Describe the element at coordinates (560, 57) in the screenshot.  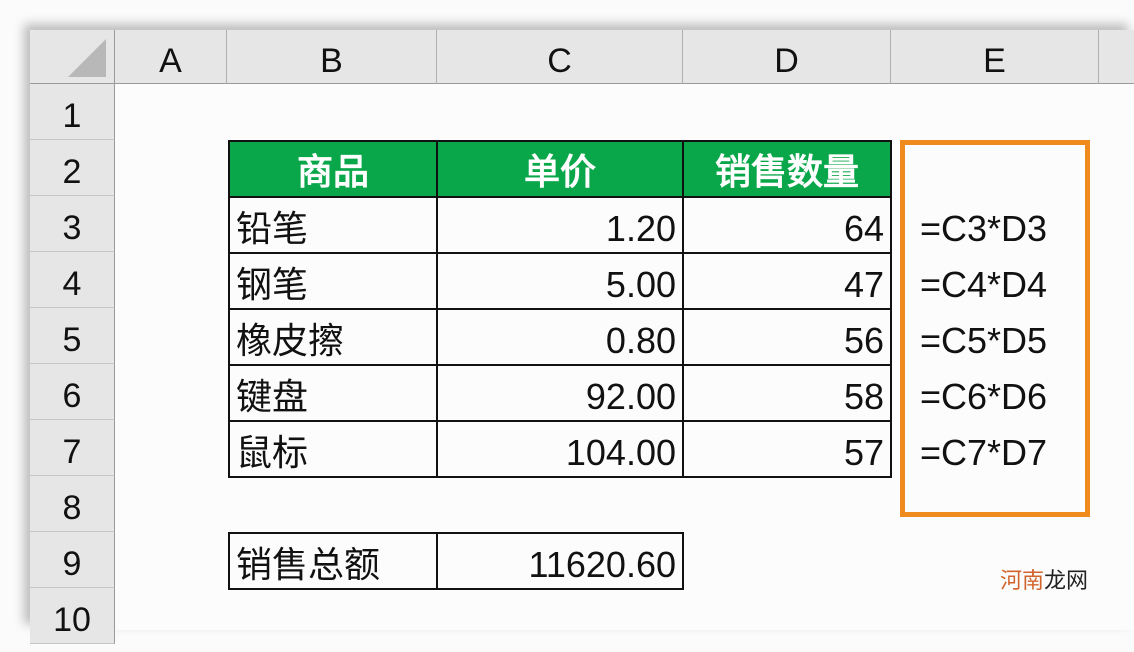
I see `column-header-c: C` at that location.